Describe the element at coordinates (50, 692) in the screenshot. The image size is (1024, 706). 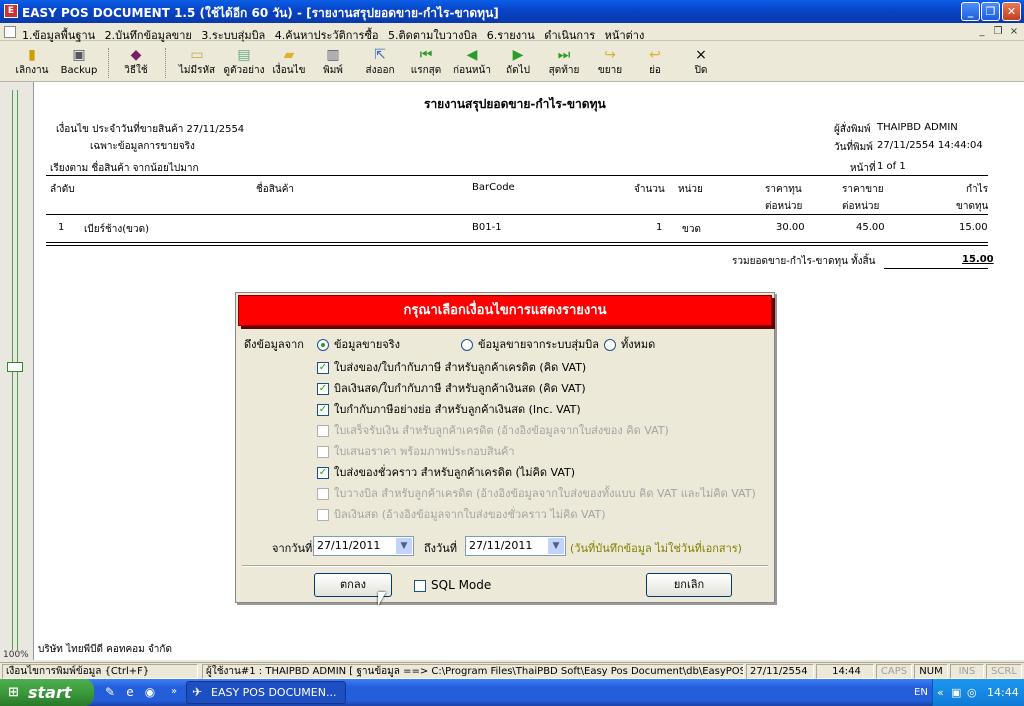
I see `start-label: start` at that location.